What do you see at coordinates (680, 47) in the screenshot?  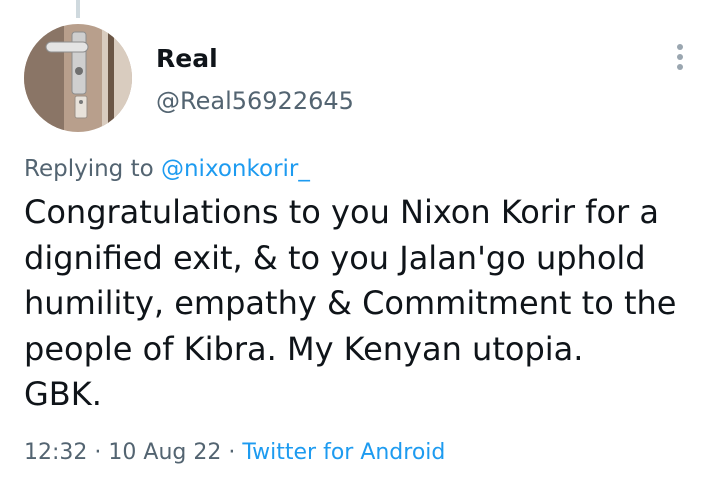 I see `more-vertical-icon` at bounding box center [680, 47].